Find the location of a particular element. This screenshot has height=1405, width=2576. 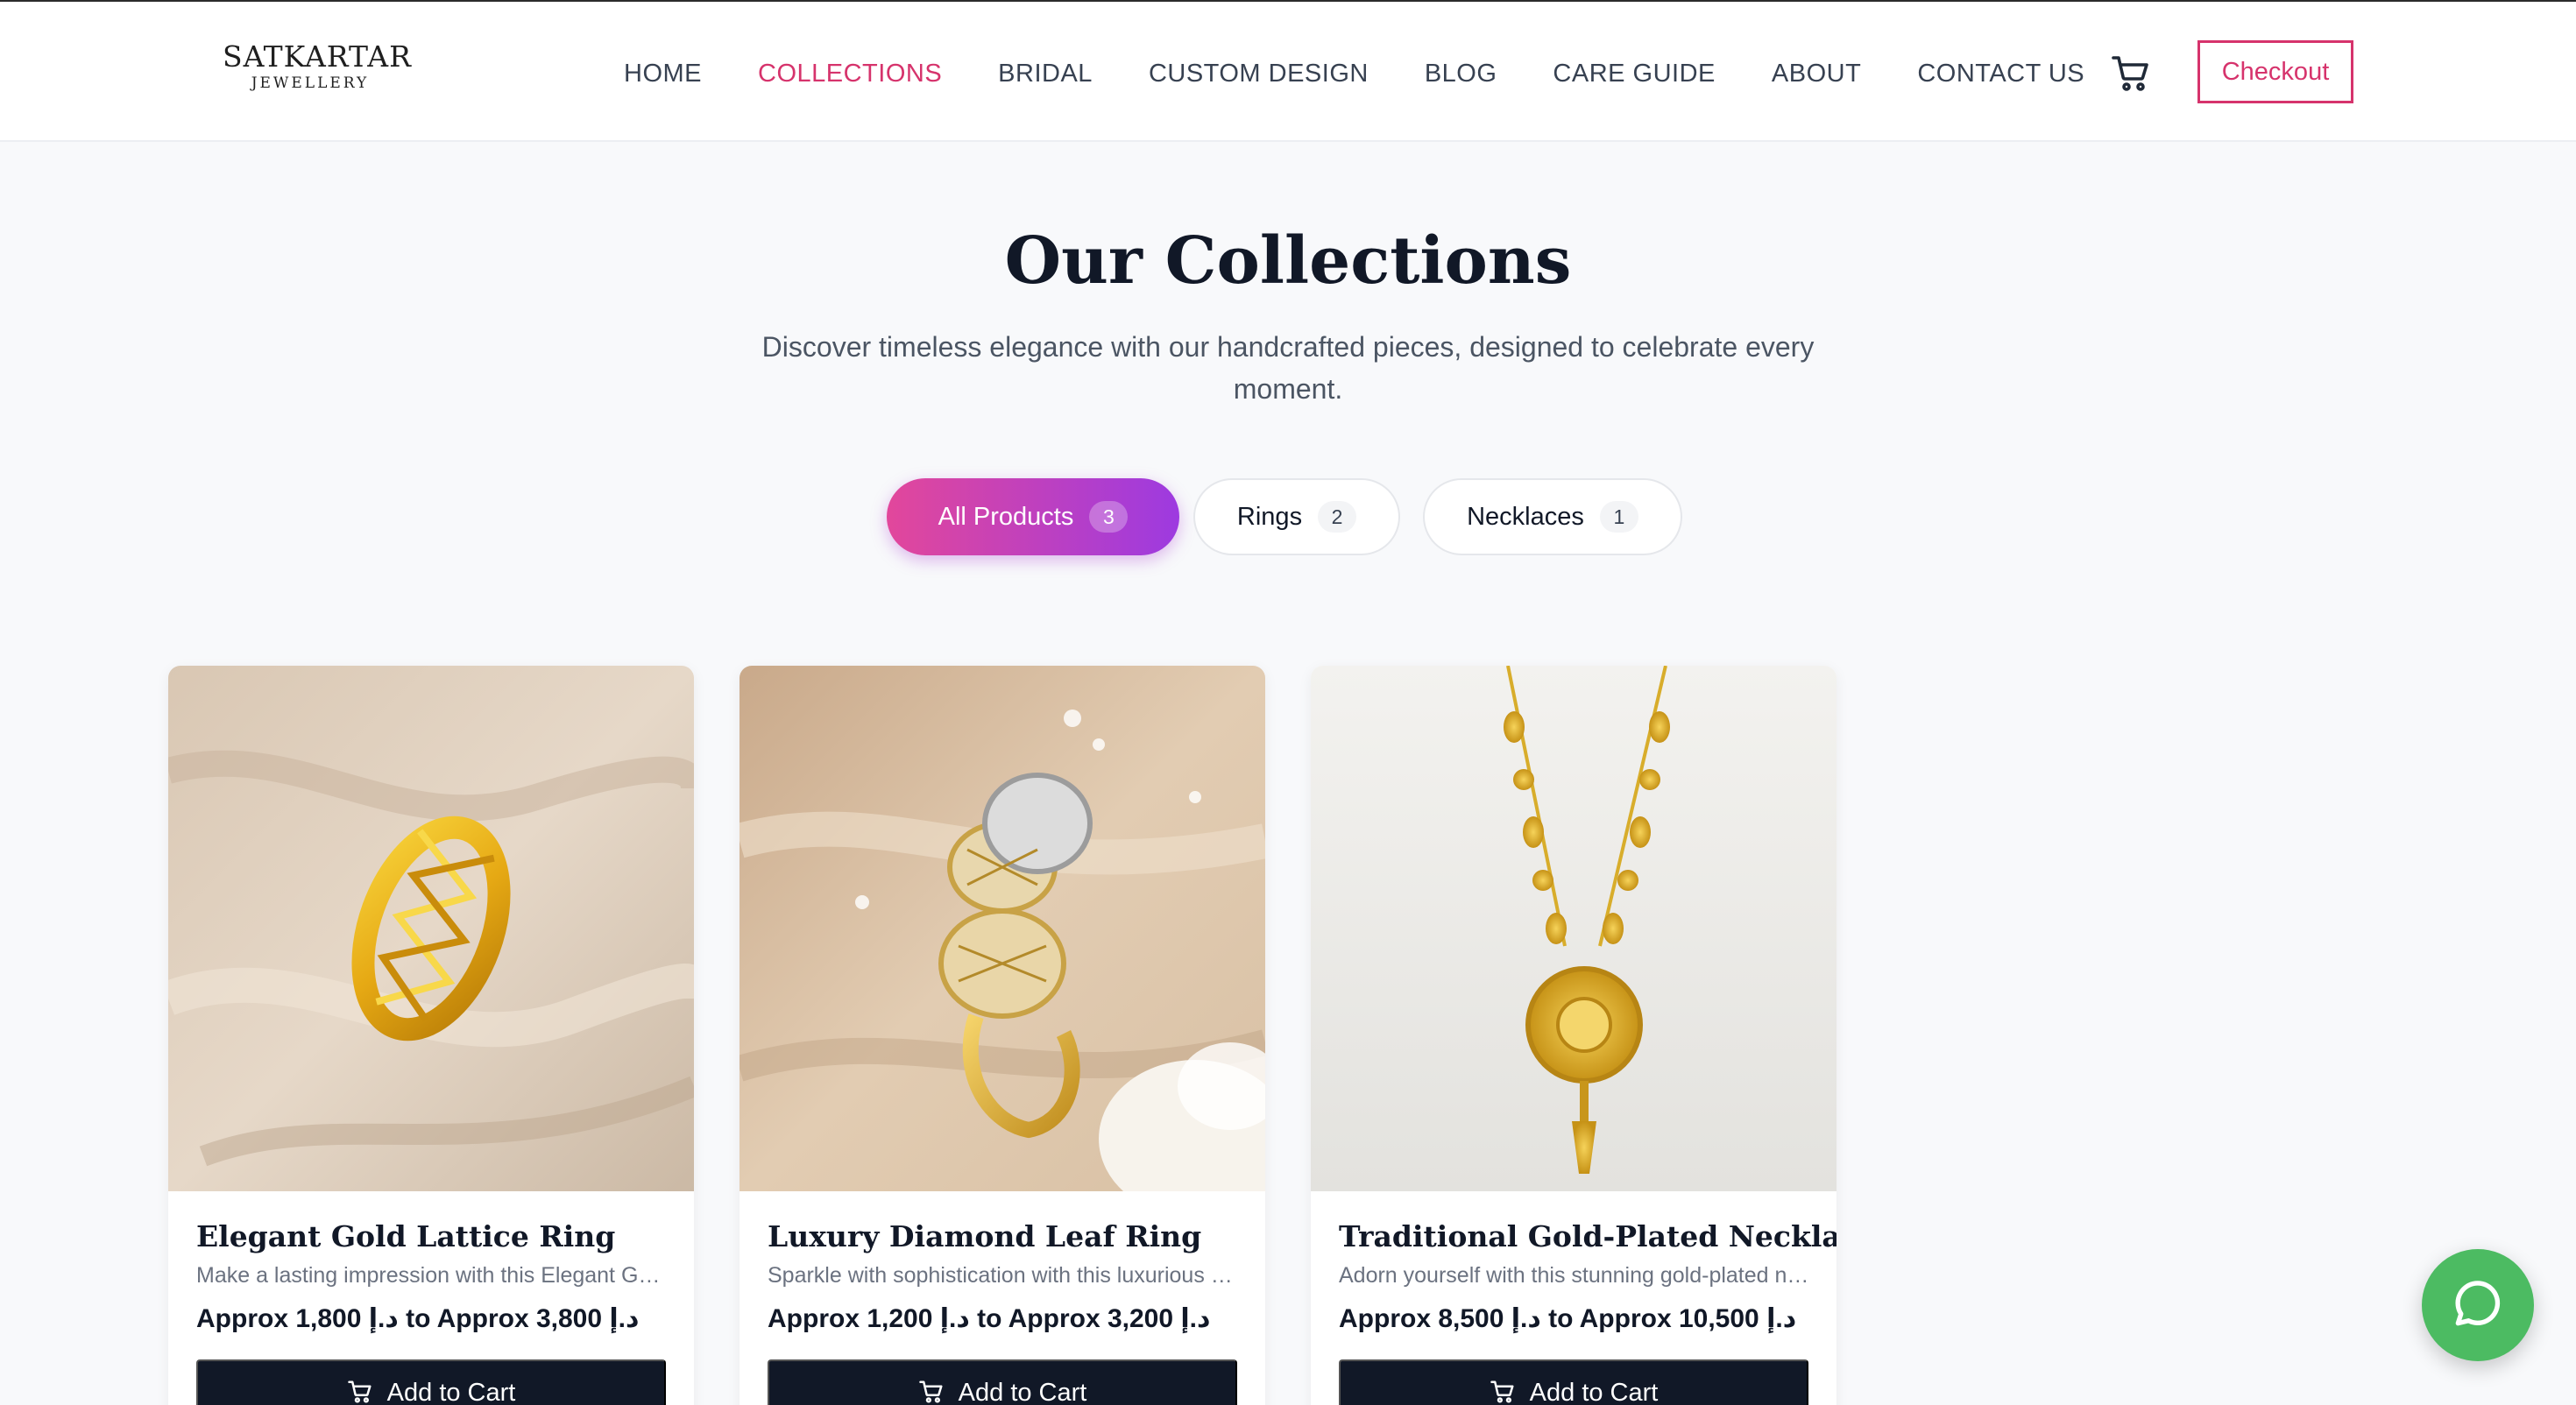

product-image-diamond-leaf-ring is located at coordinates (1002, 942).